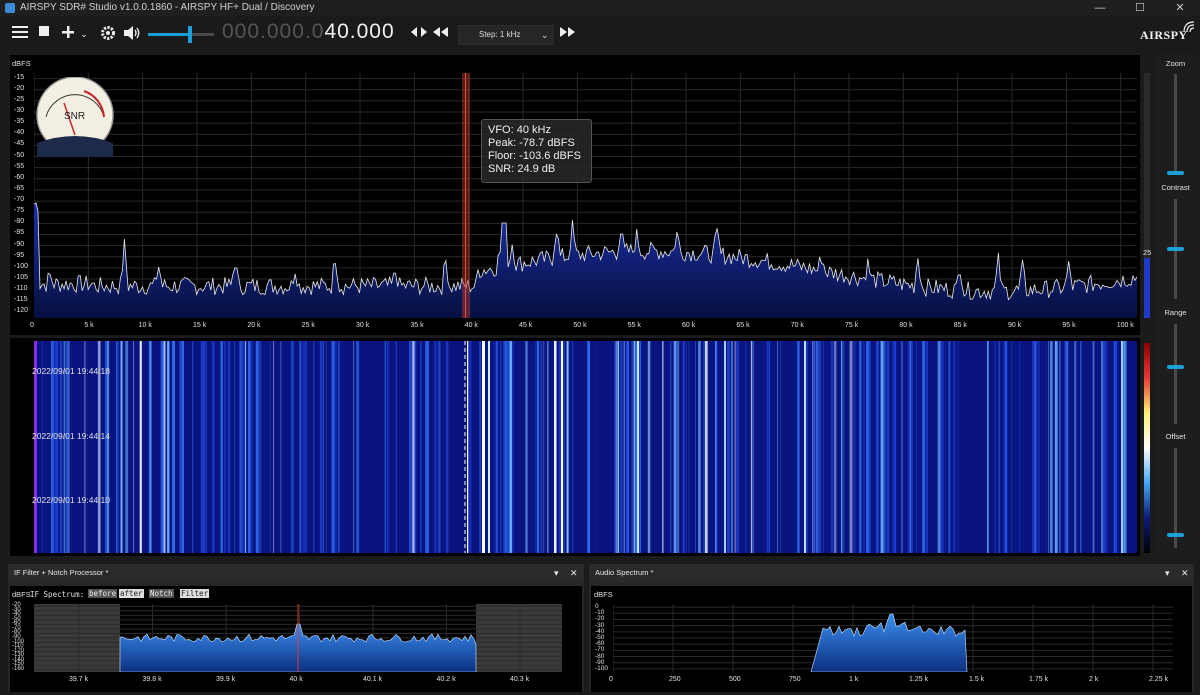  I want to click on zoom-slider-thumb, so click(1175, 173).